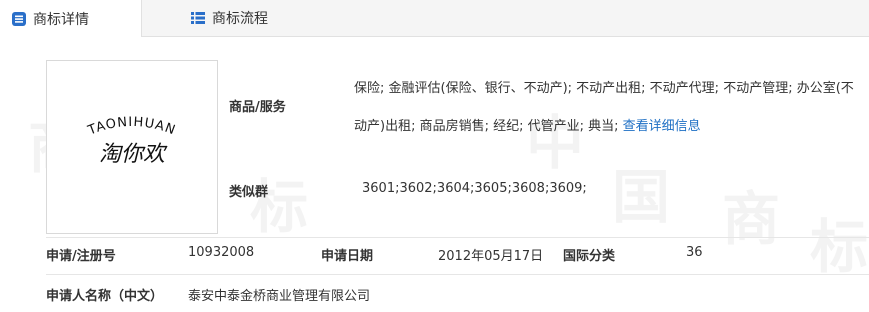 The image size is (869, 312). I want to click on reg-no-label: 申请/注册号, so click(81, 256).